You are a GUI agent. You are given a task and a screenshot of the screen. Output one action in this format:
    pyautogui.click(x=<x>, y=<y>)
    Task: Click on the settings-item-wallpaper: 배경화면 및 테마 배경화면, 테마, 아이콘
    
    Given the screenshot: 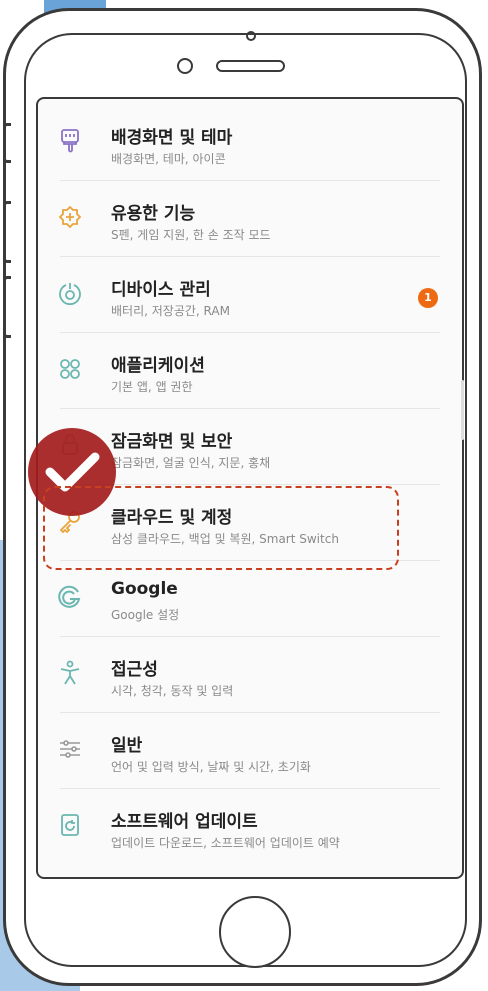 What is the action you would take?
    pyautogui.click(x=250, y=143)
    